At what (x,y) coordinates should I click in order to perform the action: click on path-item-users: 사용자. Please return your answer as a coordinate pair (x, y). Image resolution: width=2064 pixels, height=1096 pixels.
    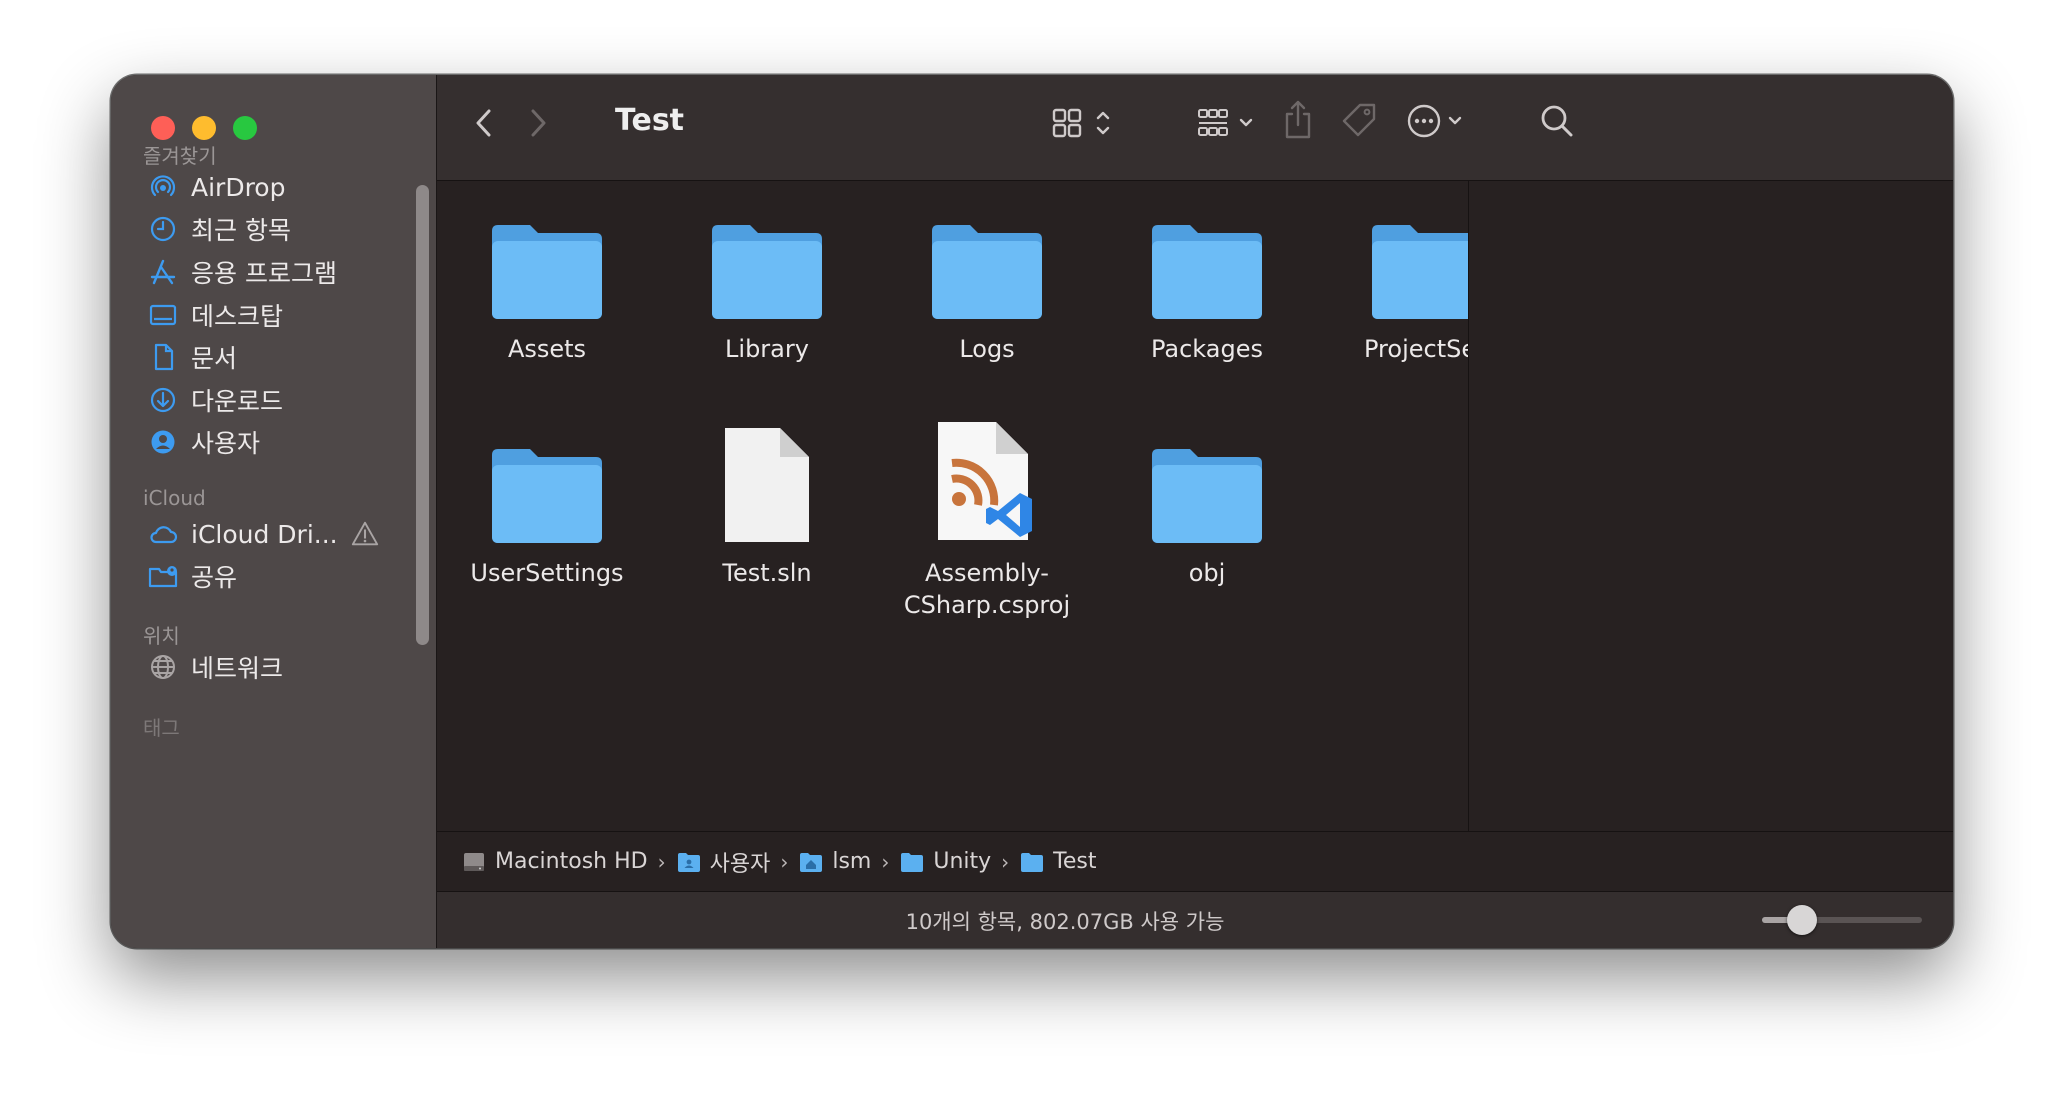
    Looking at the image, I should click on (723, 862).